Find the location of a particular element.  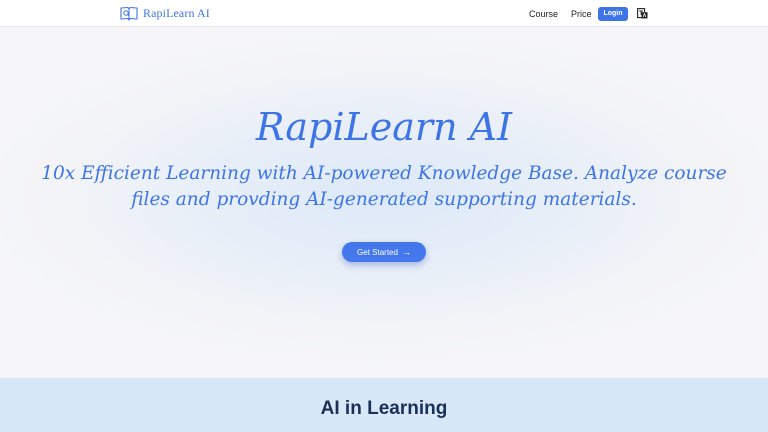

top-navigation-bar: RapiLearn AI Course Price Login is located at coordinates (384, 13).